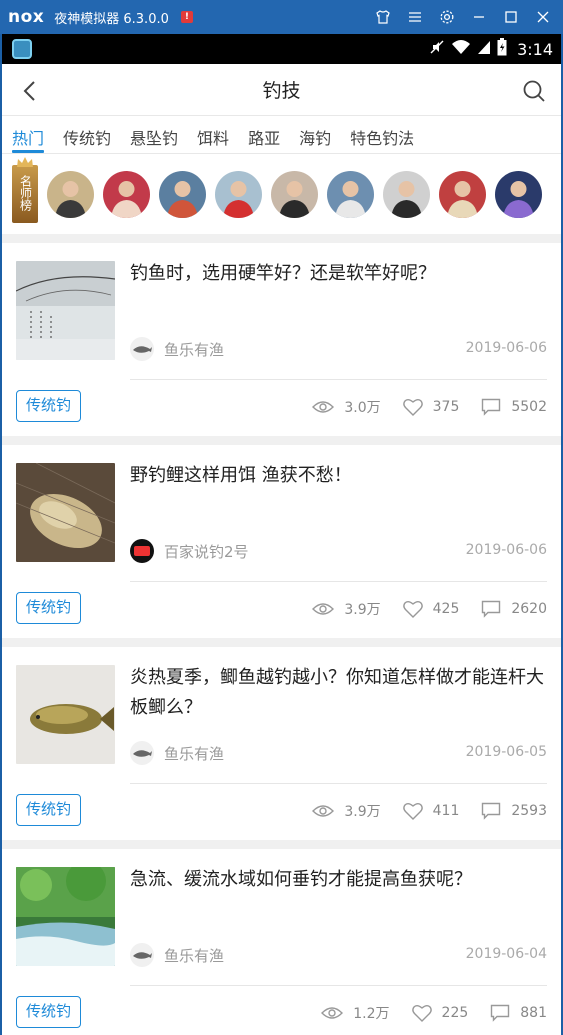 This screenshot has width=563, height=1035. Describe the element at coordinates (339, 476) in the screenshot. I see `article-title: 野钓鲤这样用饵 渔获不愁！` at that location.